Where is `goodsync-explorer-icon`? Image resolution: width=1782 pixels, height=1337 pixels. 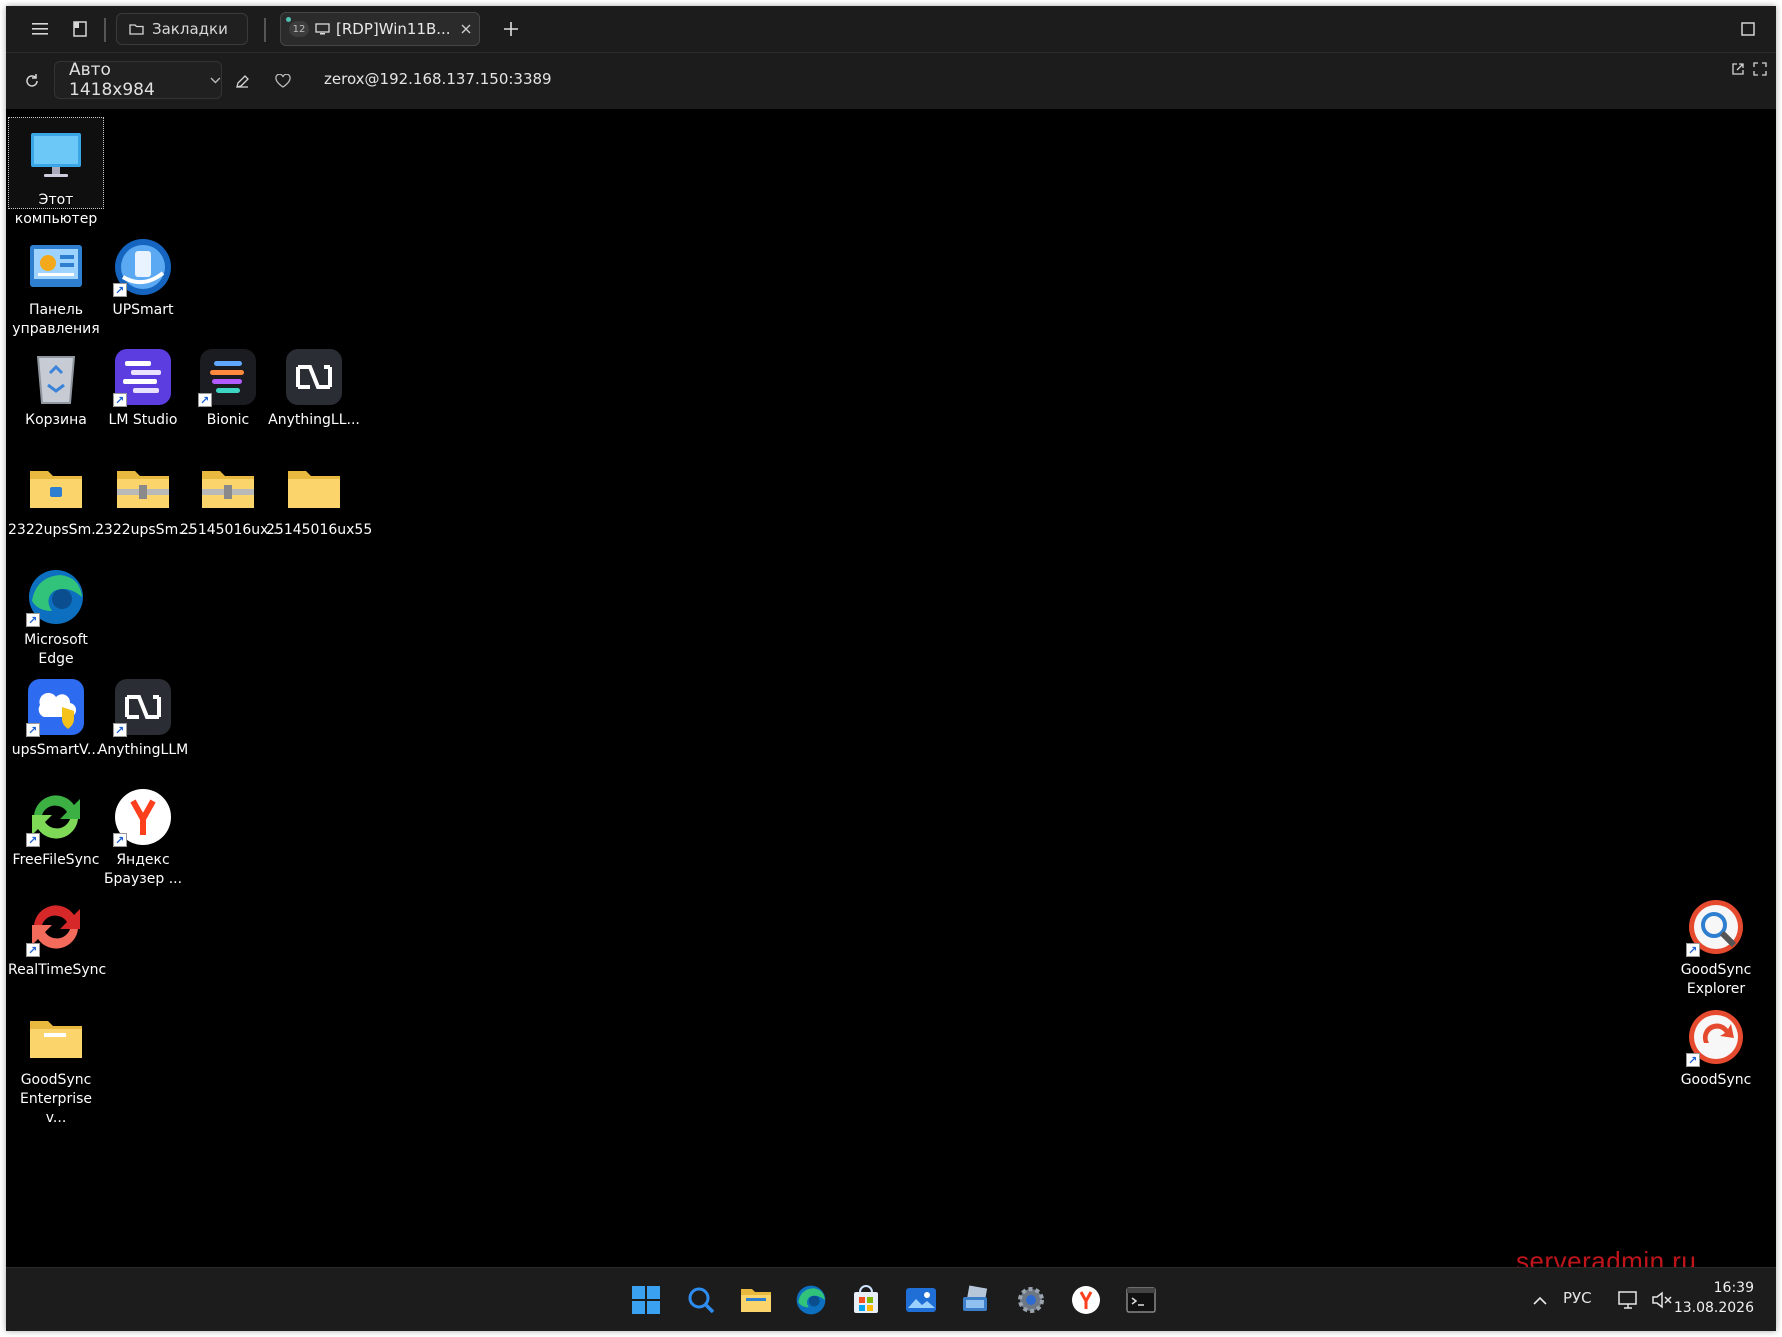
goodsync-explorer-icon is located at coordinates (1716, 928).